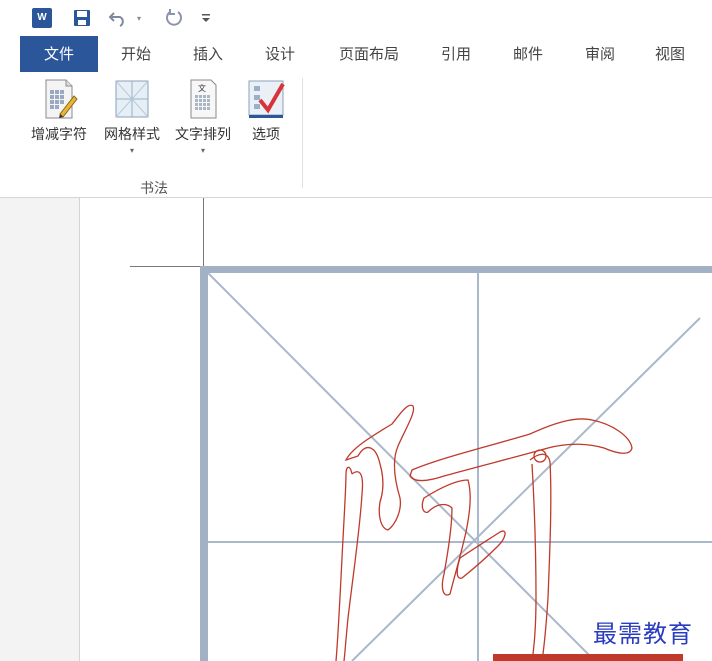 The height and width of the screenshot is (661, 712). Describe the element at coordinates (356, 18) in the screenshot. I see `quick-access-toolbar: W ▾` at that location.